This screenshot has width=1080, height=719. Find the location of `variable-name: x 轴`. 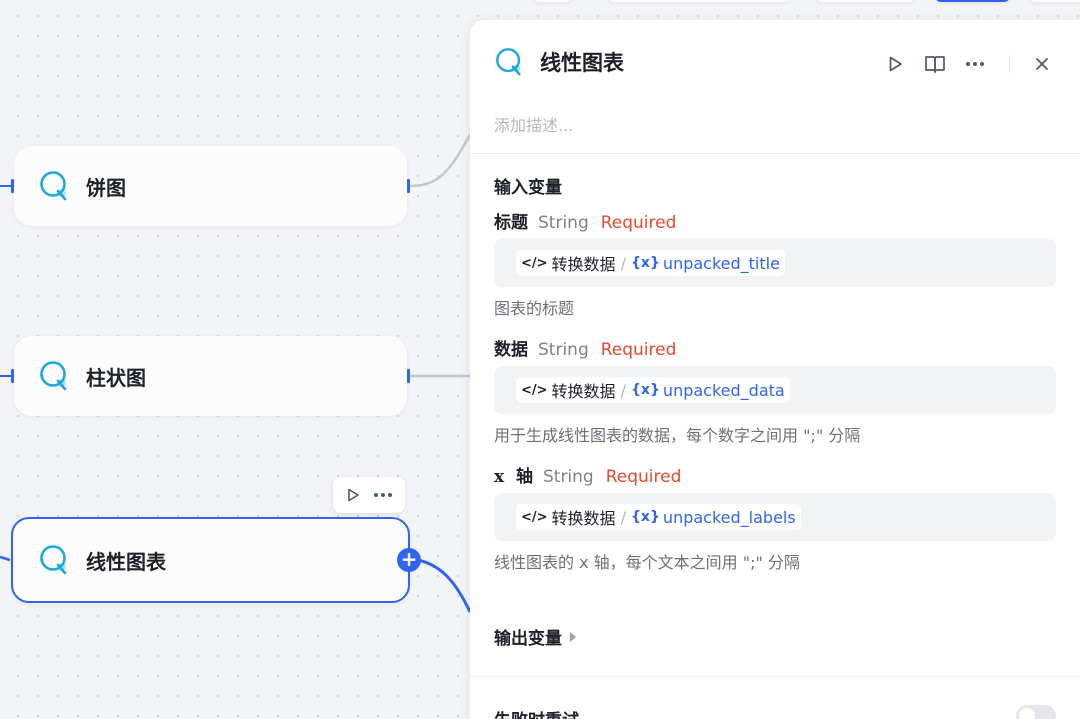

variable-name: x 轴 is located at coordinates (513, 477).